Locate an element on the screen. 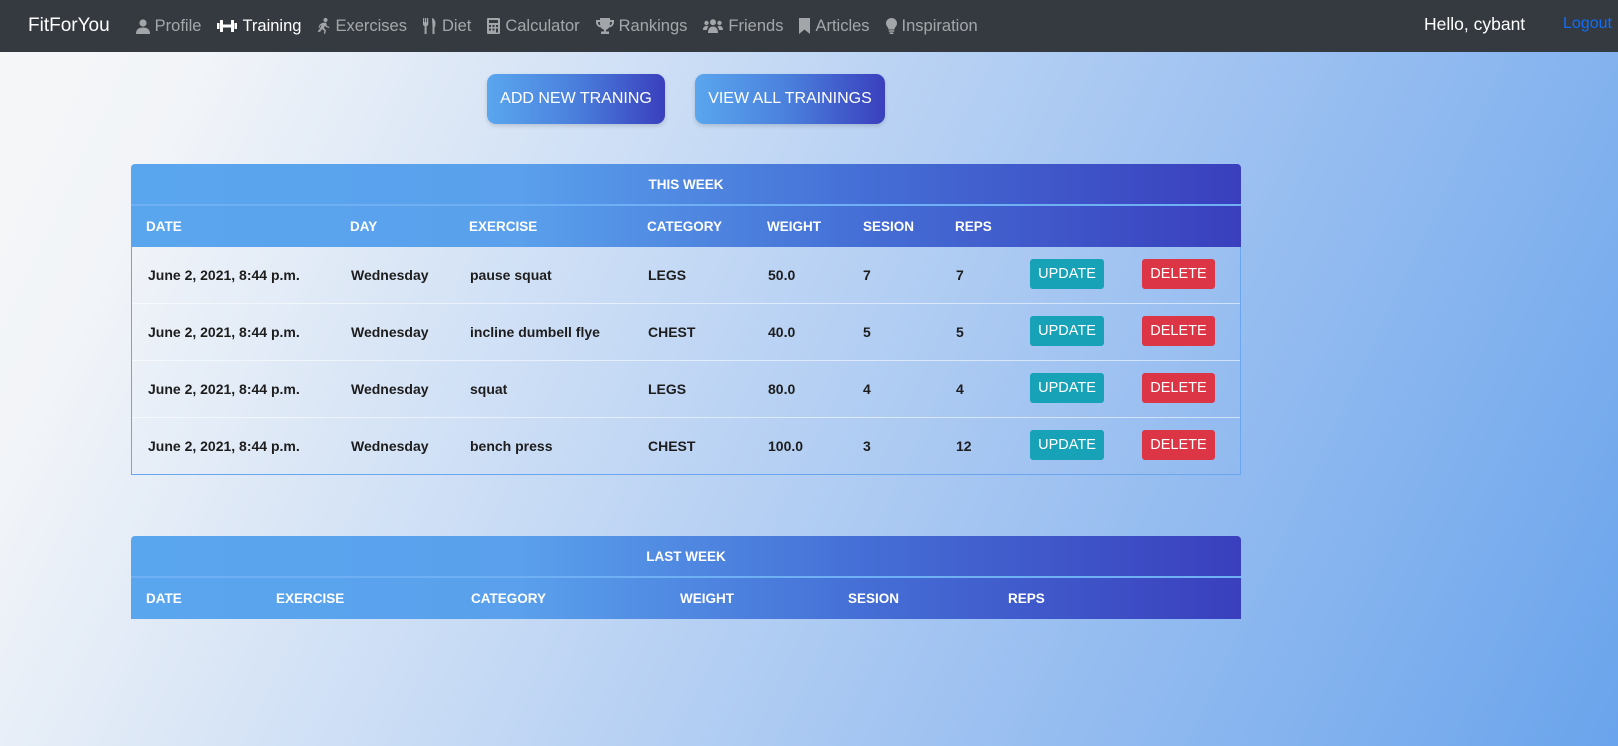 Image resolution: width=1618 pixels, height=746 pixels. lightbulb-icon is located at coordinates (891, 26).